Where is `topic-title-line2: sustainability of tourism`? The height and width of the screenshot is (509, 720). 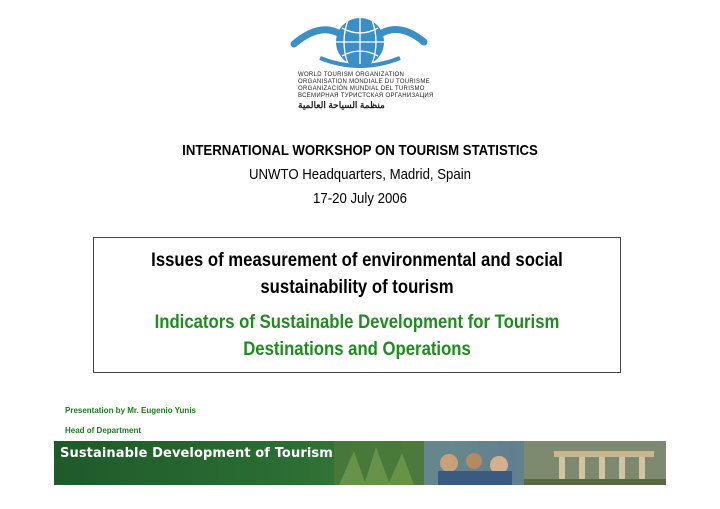
topic-title-line2: sustainability of tourism is located at coordinates (357, 287).